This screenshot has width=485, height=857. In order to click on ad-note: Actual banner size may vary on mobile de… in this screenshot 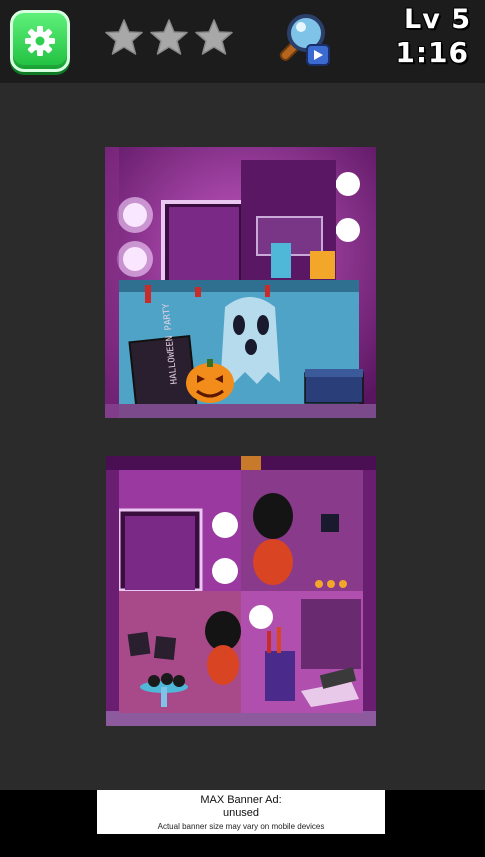, I will do `click(241, 826)`.